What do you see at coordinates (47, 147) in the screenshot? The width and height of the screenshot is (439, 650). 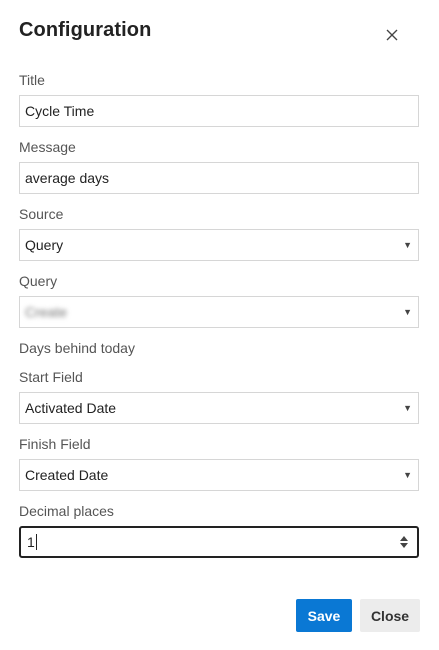 I see `message-label: Message` at bounding box center [47, 147].